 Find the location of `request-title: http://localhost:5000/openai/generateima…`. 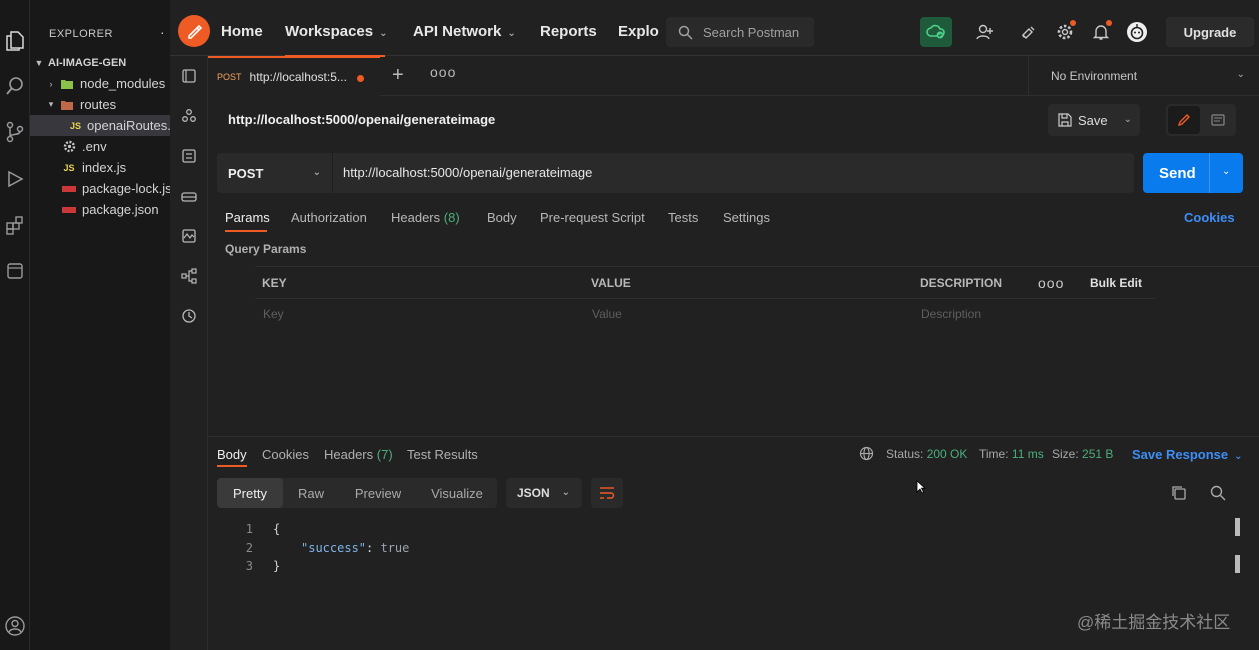

request-title: http://localhost:5000/openai/generateima… is located at coordinates (361, 119).